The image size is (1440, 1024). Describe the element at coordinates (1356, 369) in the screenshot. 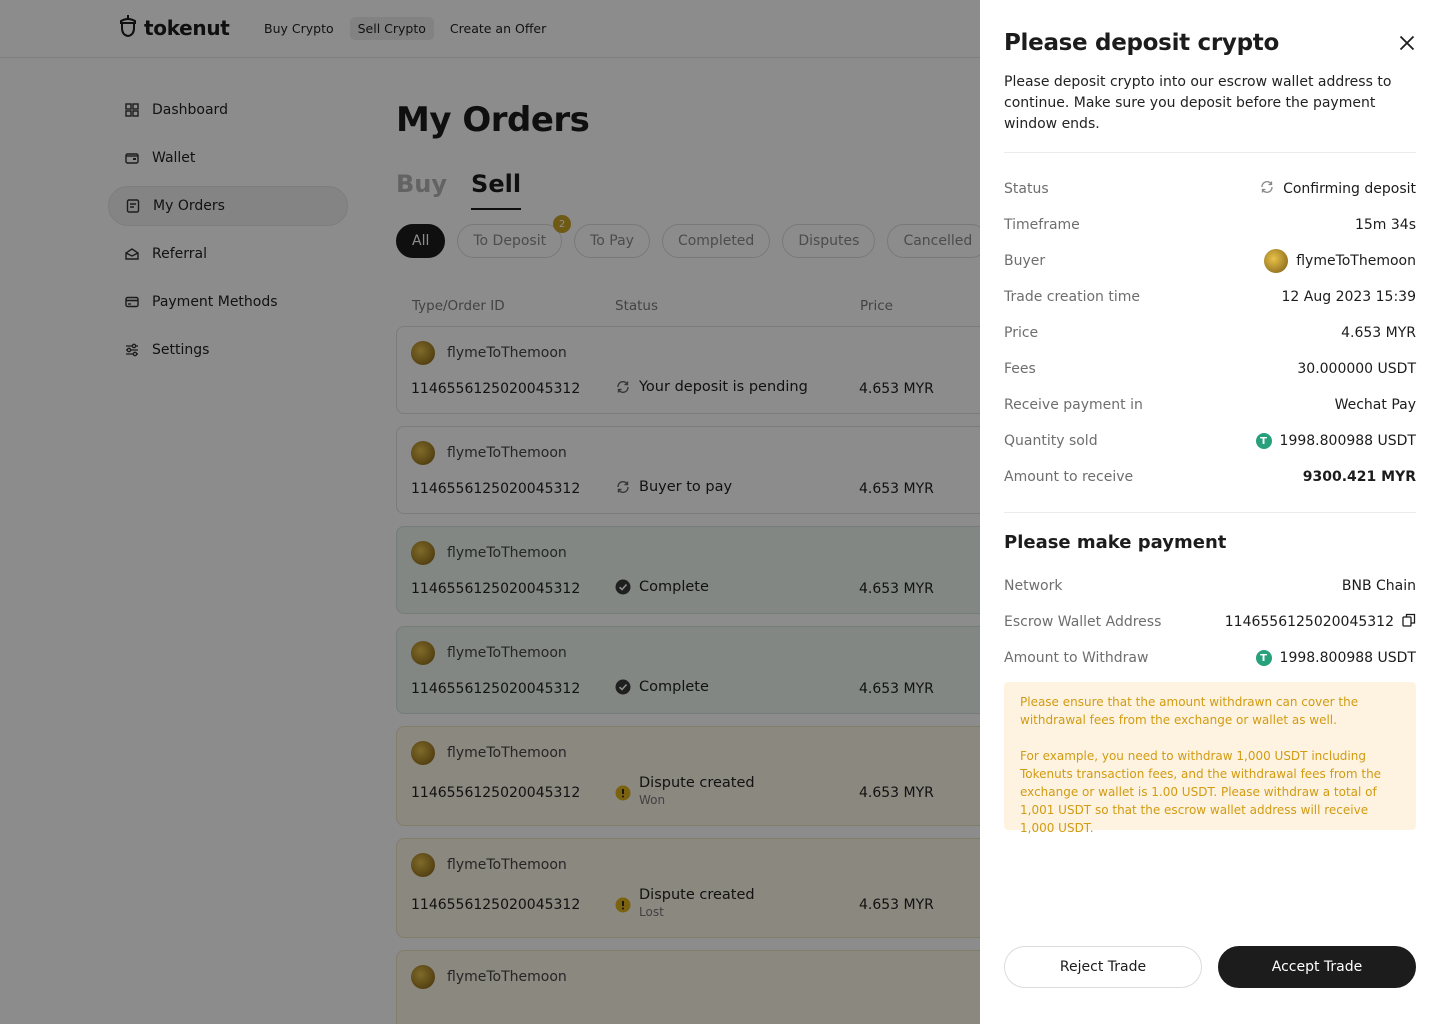

I see `detail-value: 30.000000 USDT` at that location.